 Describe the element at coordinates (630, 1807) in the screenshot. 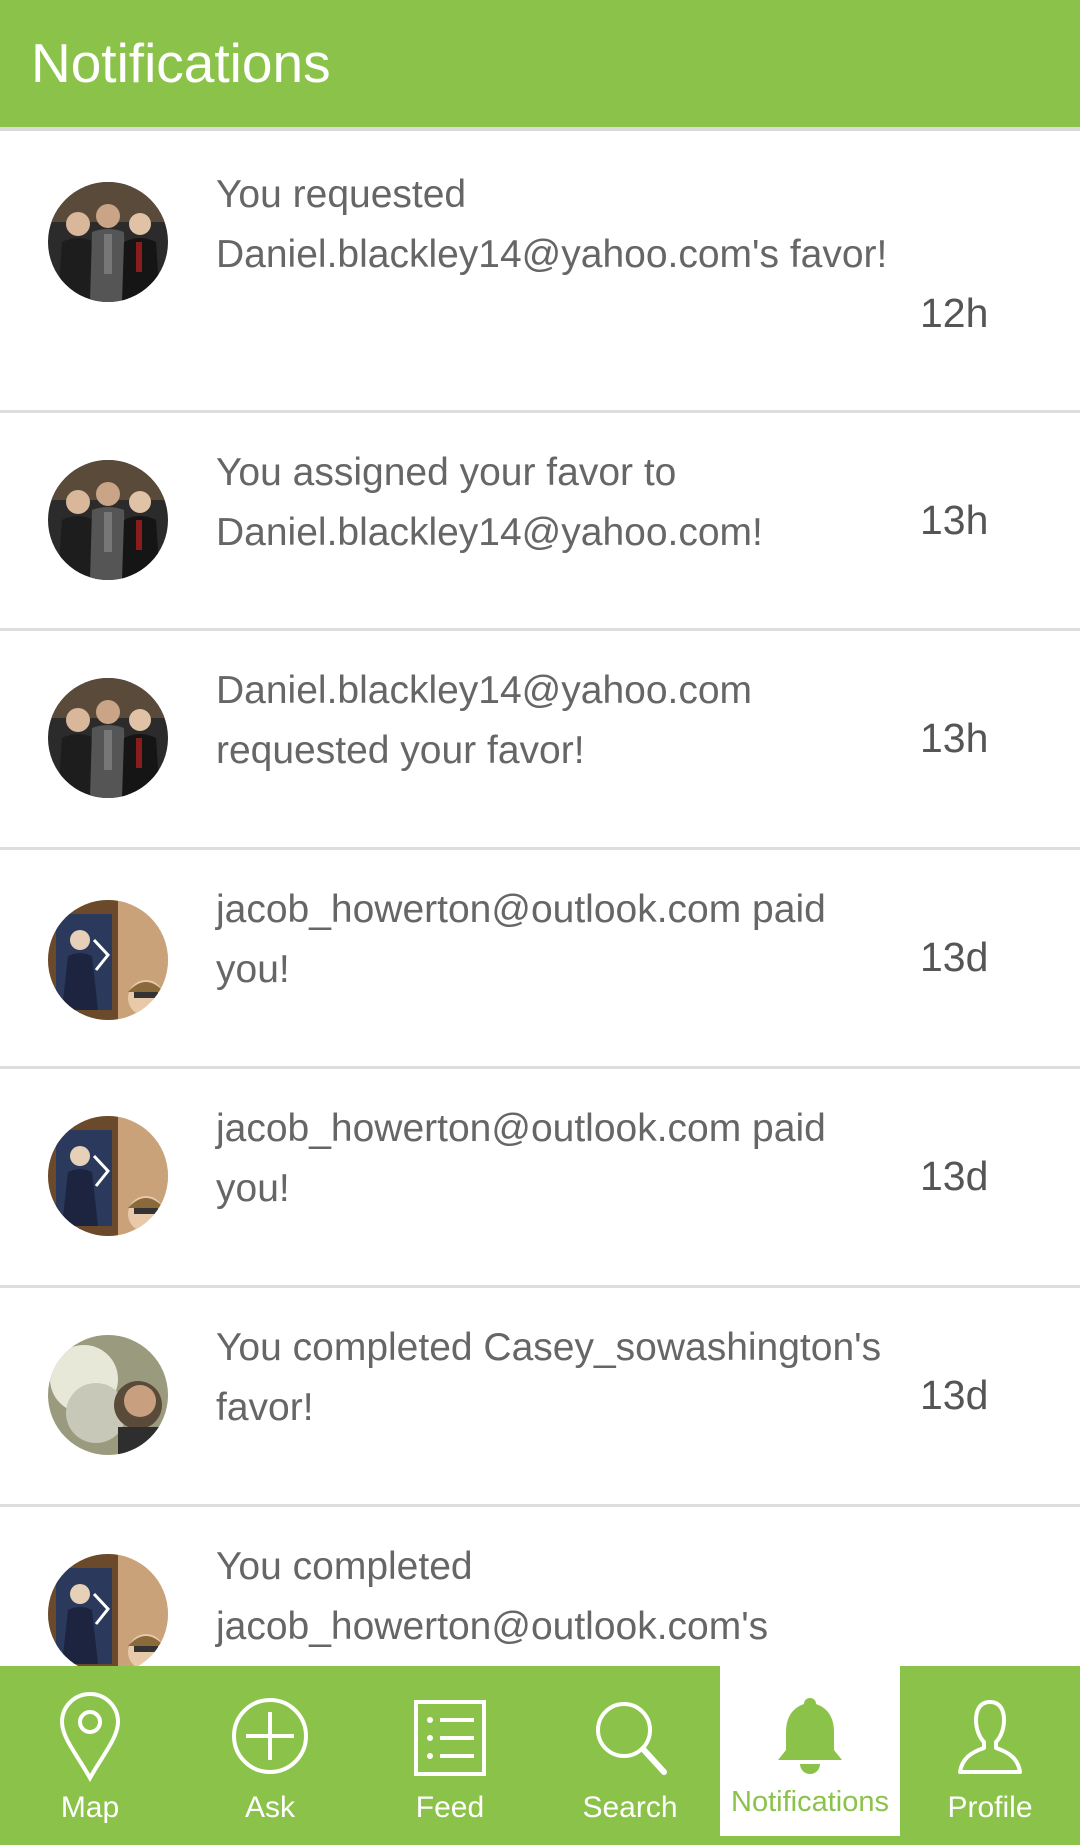

I see `nav-label: Search` at that location.